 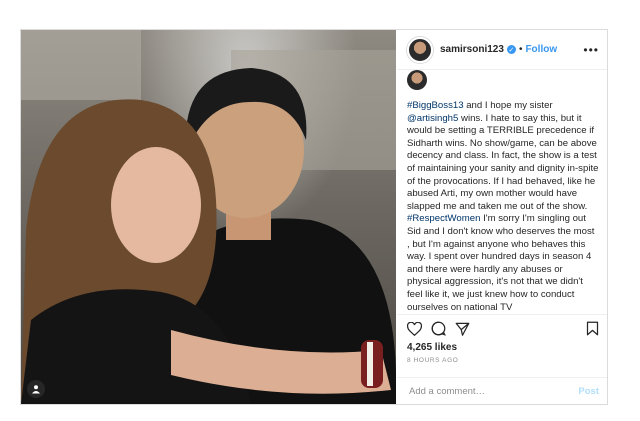 I want to click on caption-avatar, so click(x=417, y=80).